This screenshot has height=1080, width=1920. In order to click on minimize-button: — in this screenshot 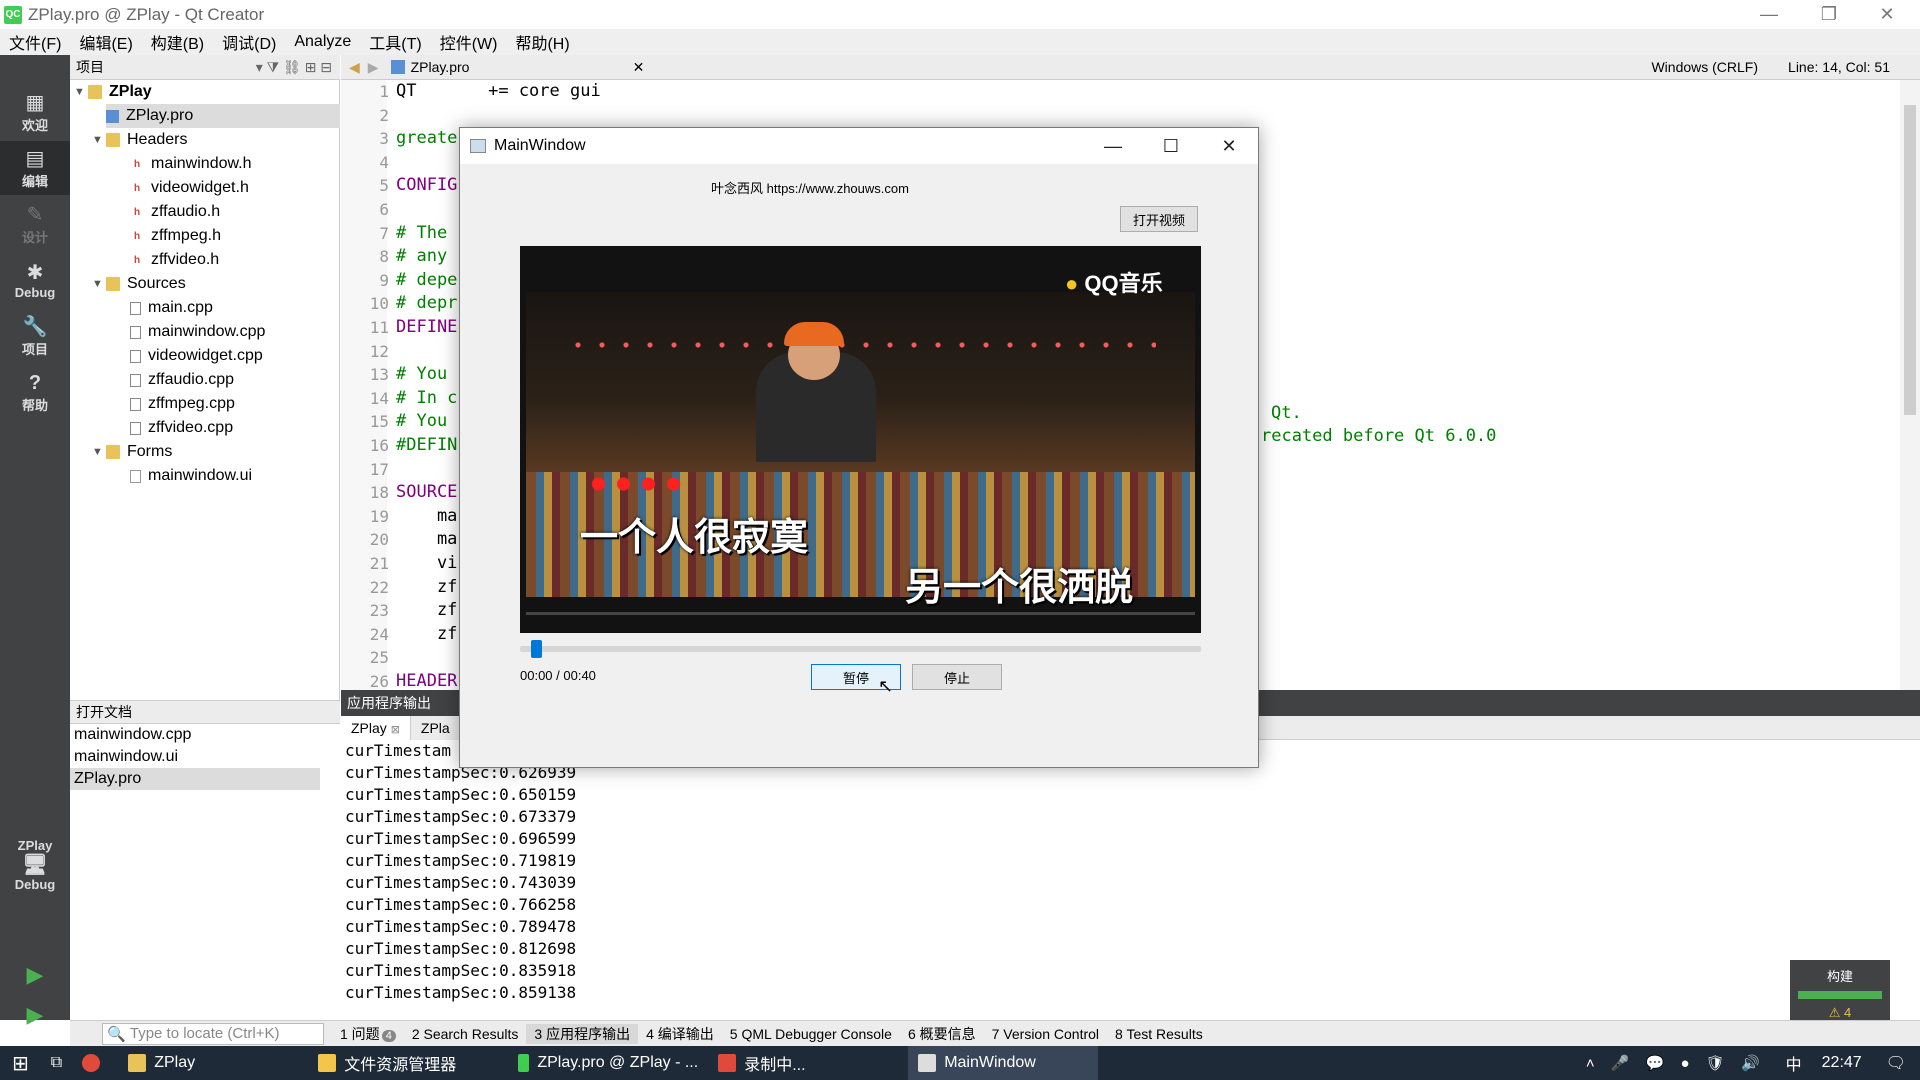, I will do `click(1769, 14)`.